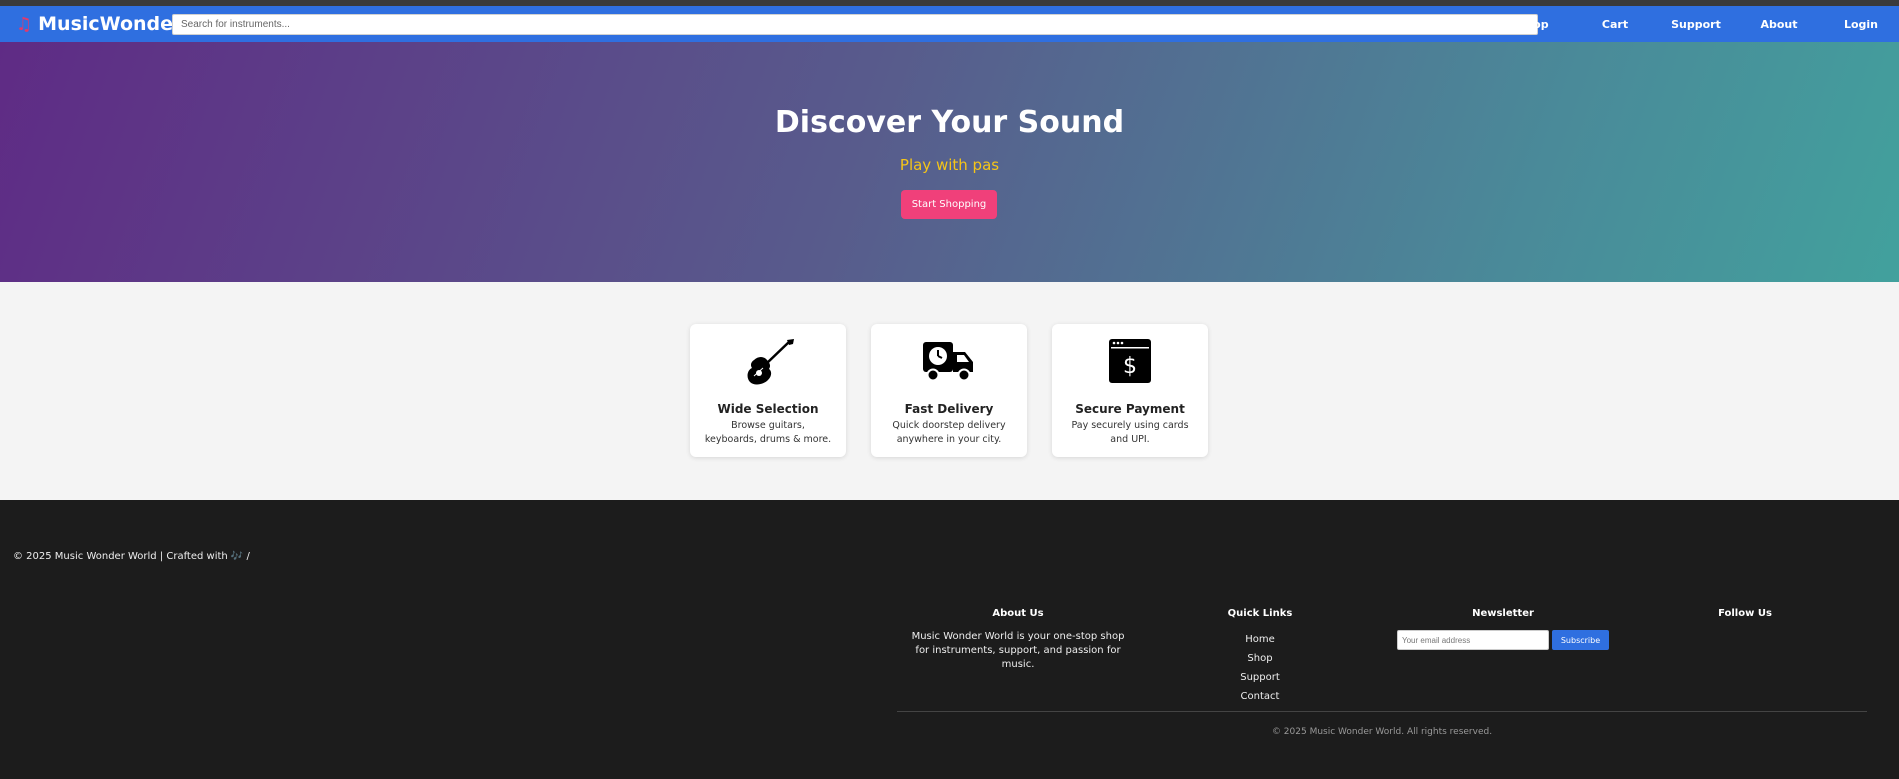 The height and width of the screenshot is (779, 1899). I want to click on follow-us-heading: Follow Us, so click(1745, 613).